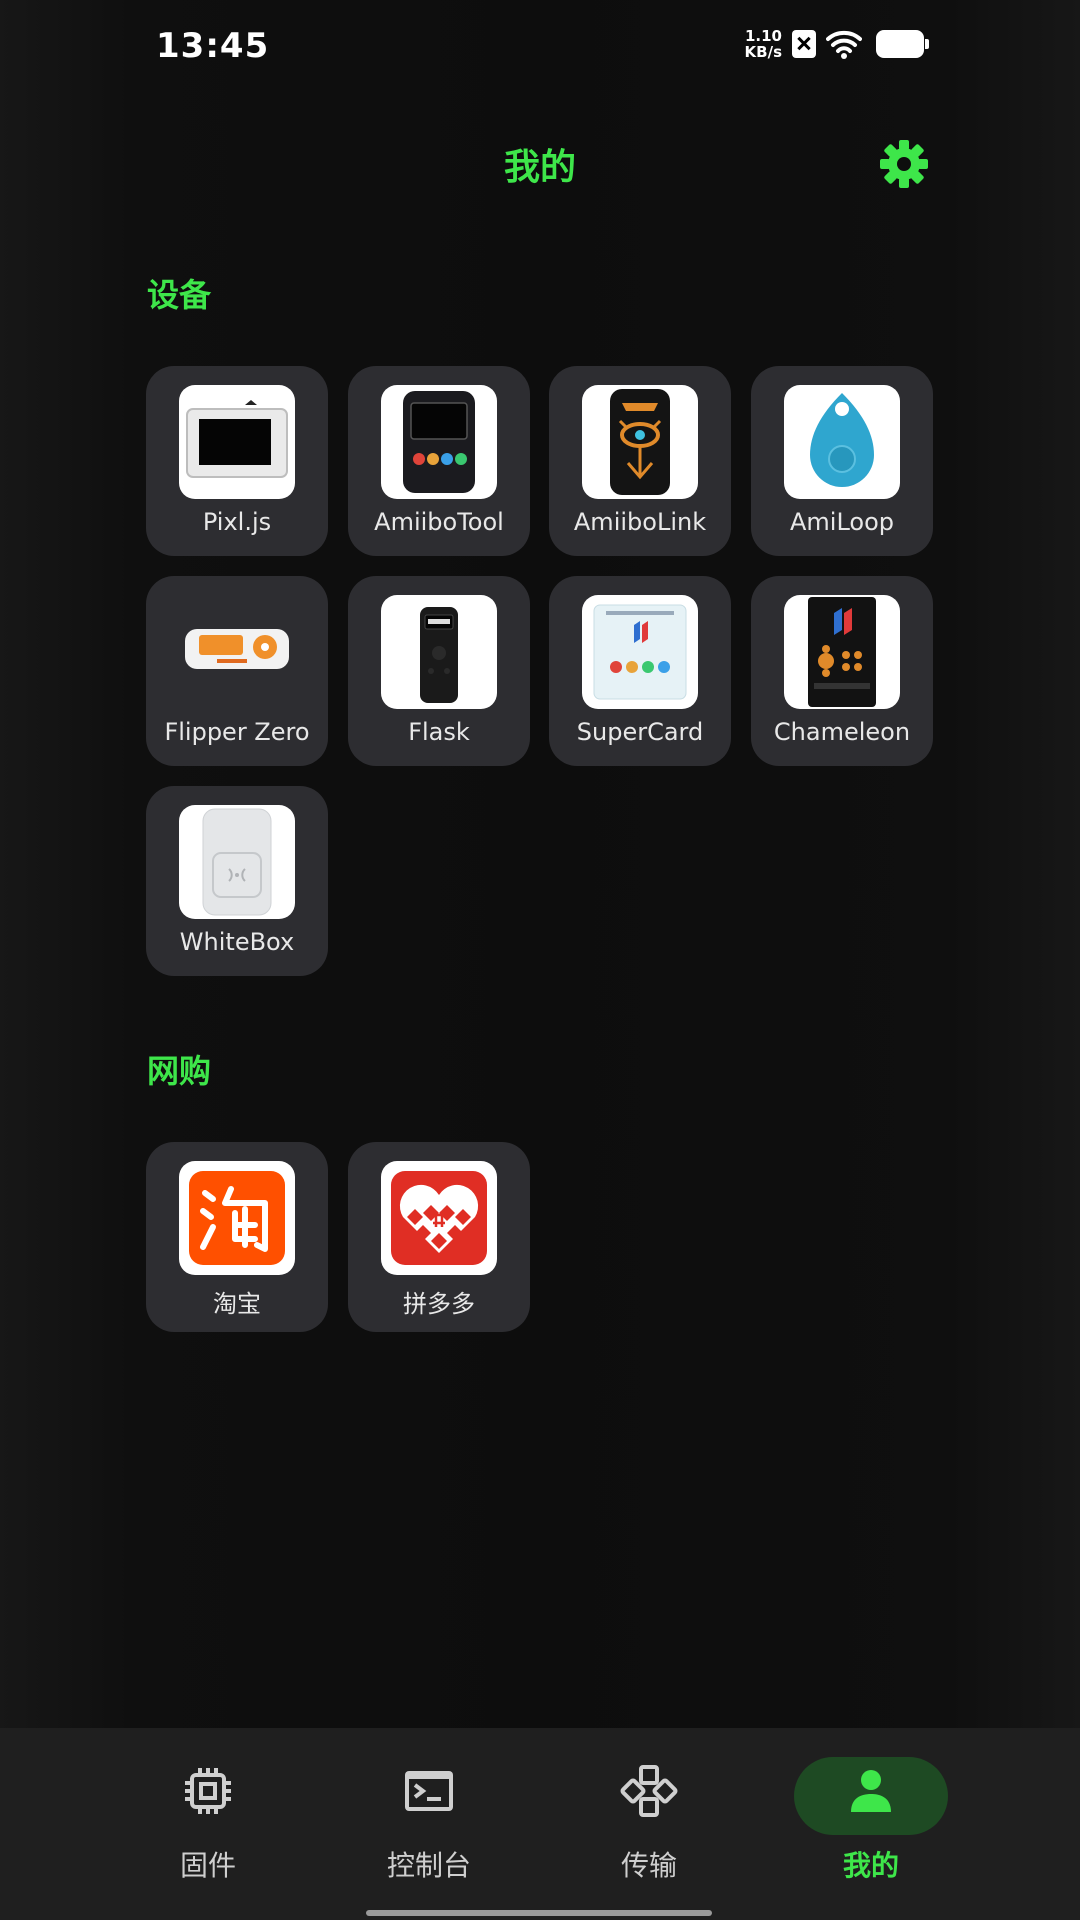 The image size is (1080, 1920). I want to click on flask-image, so click(439, 652).